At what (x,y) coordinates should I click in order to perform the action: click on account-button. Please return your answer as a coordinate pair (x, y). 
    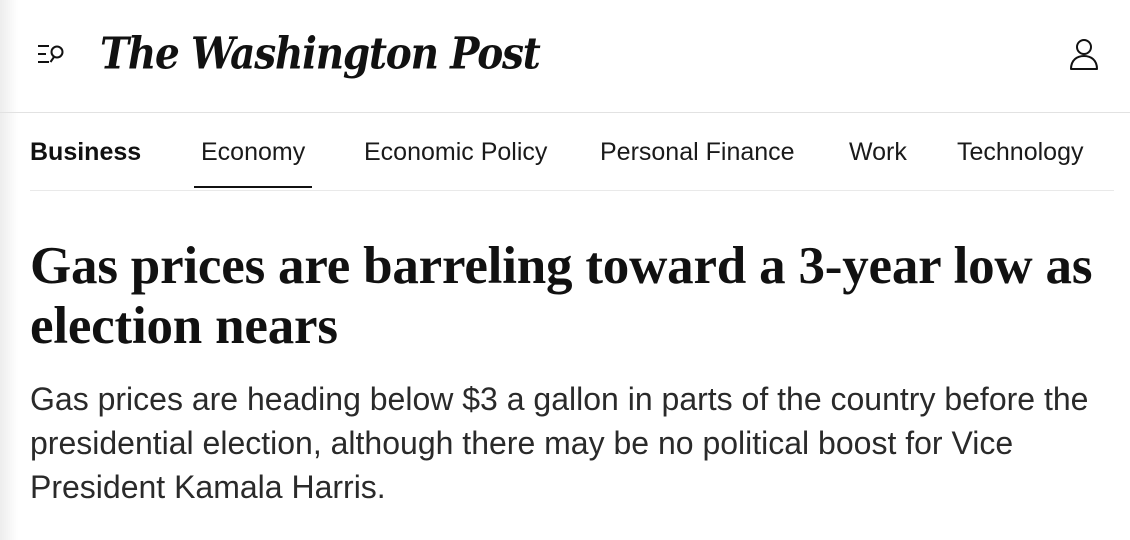
    Looking at the image, I should click on (1084, 54).